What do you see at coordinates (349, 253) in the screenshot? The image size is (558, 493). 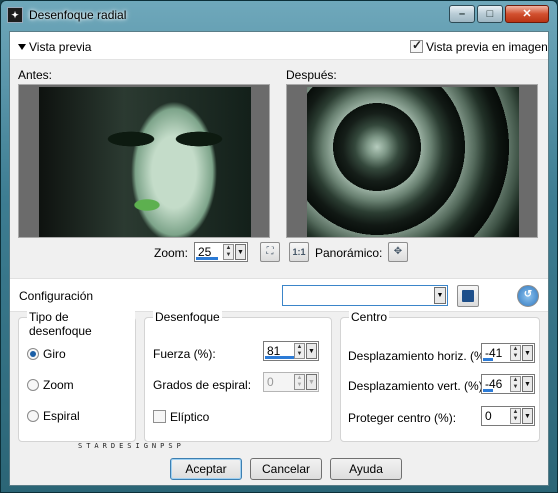 I see `pan-label: Panorámico:` at bounding box center [349, 253].